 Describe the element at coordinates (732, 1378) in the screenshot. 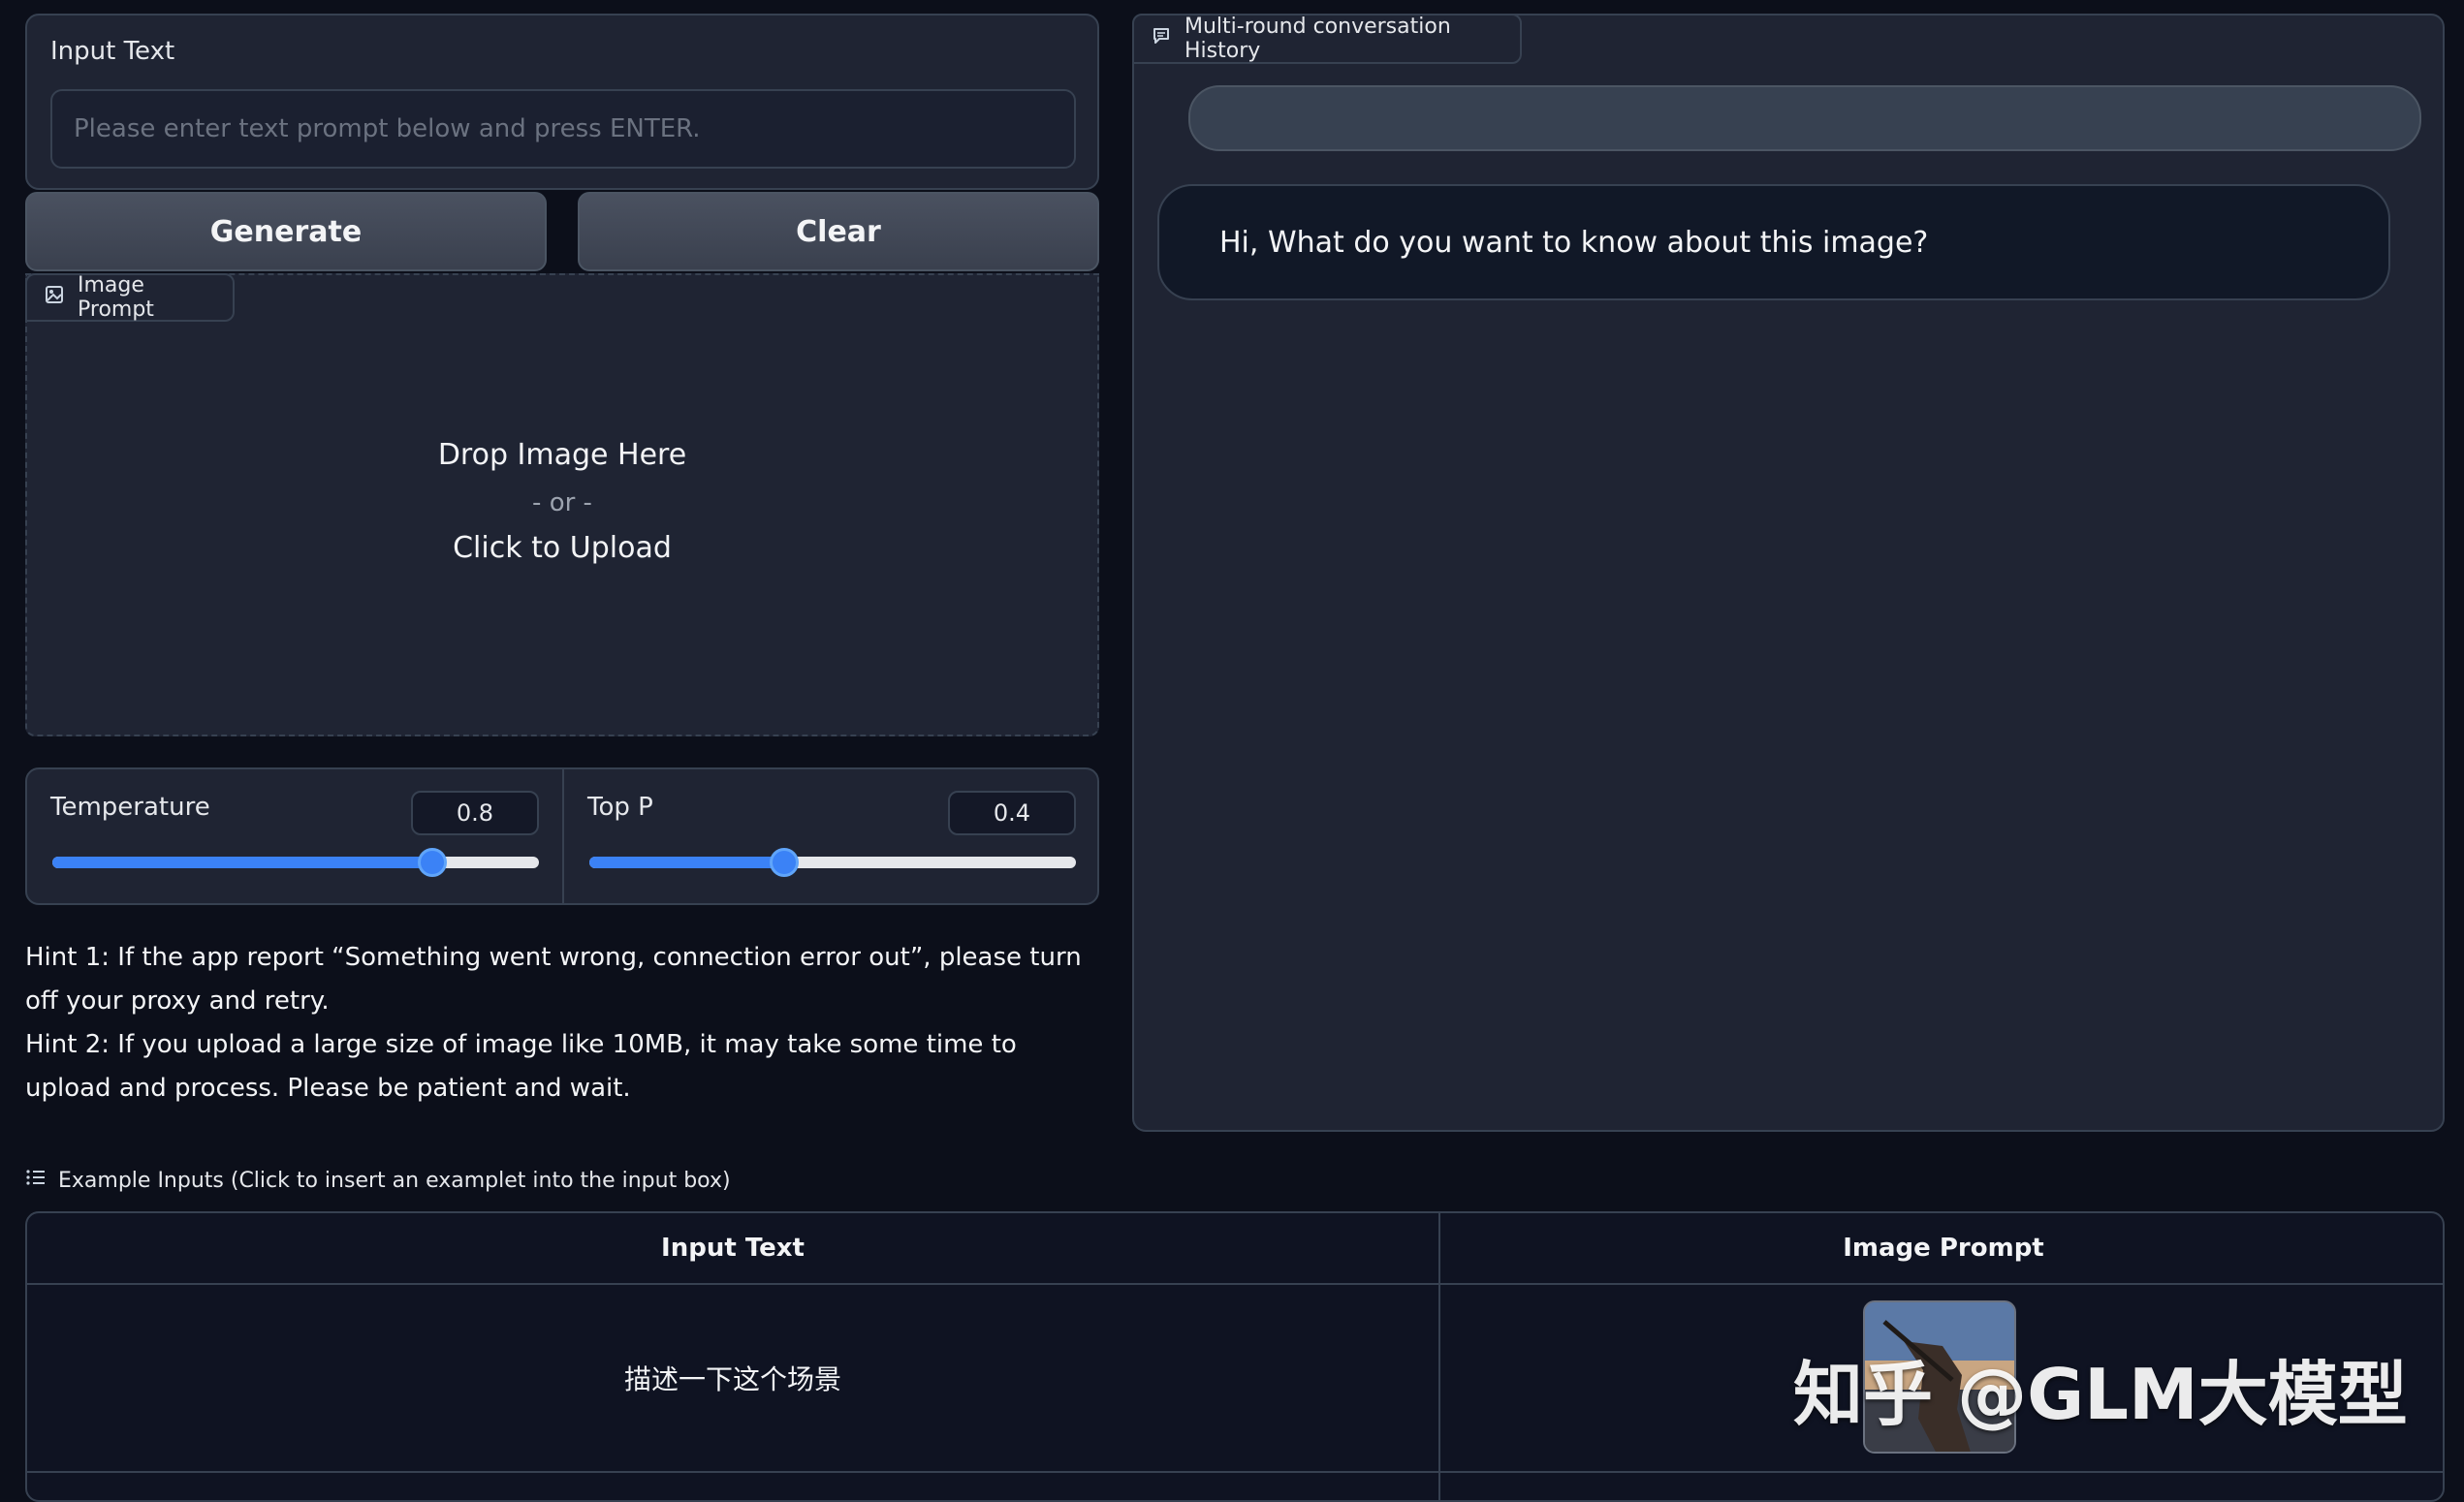

I see `example-input-text-cell: 描述一下这个场景` at that location.